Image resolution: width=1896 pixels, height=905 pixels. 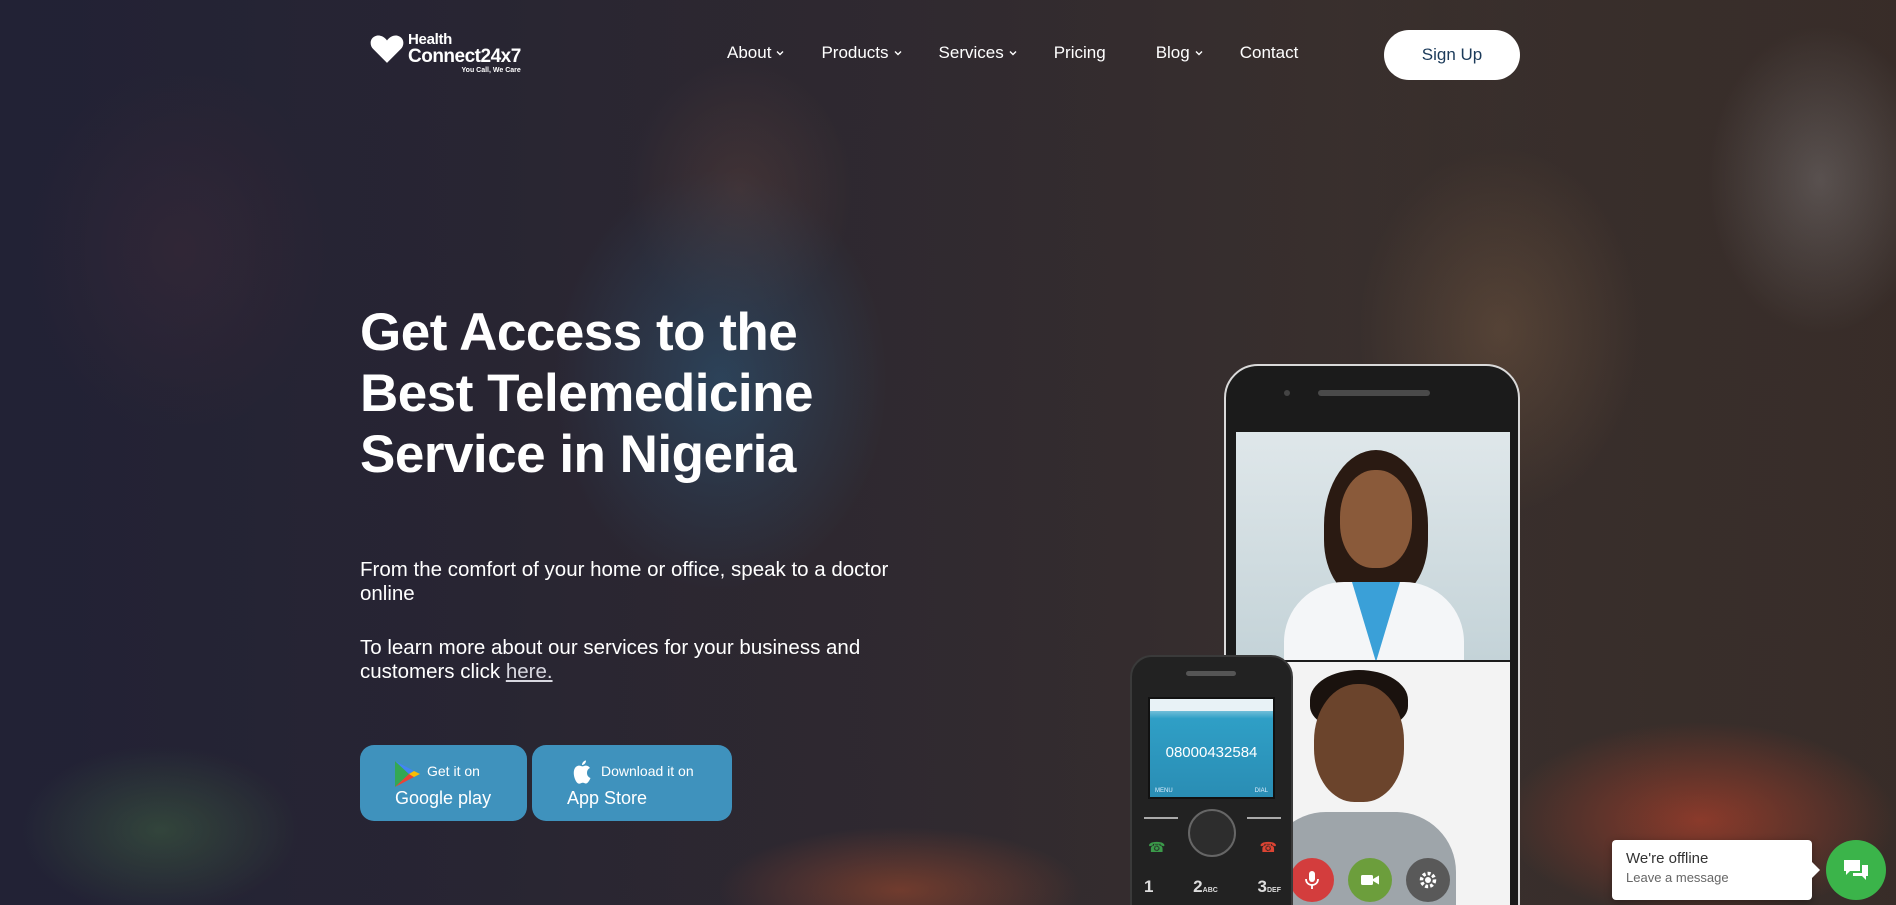 I want to click on business-here-link: here., so click(x=529, y=671).